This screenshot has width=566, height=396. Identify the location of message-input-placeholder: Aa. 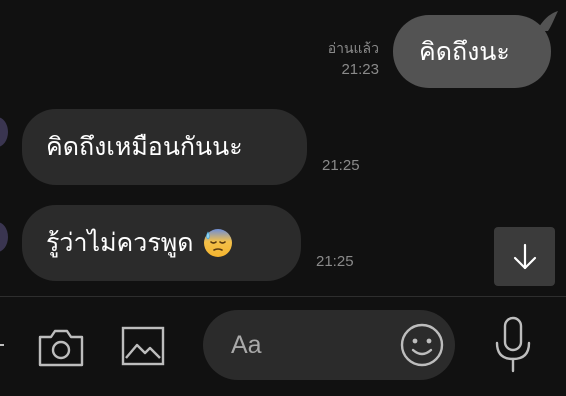
(246, 344).